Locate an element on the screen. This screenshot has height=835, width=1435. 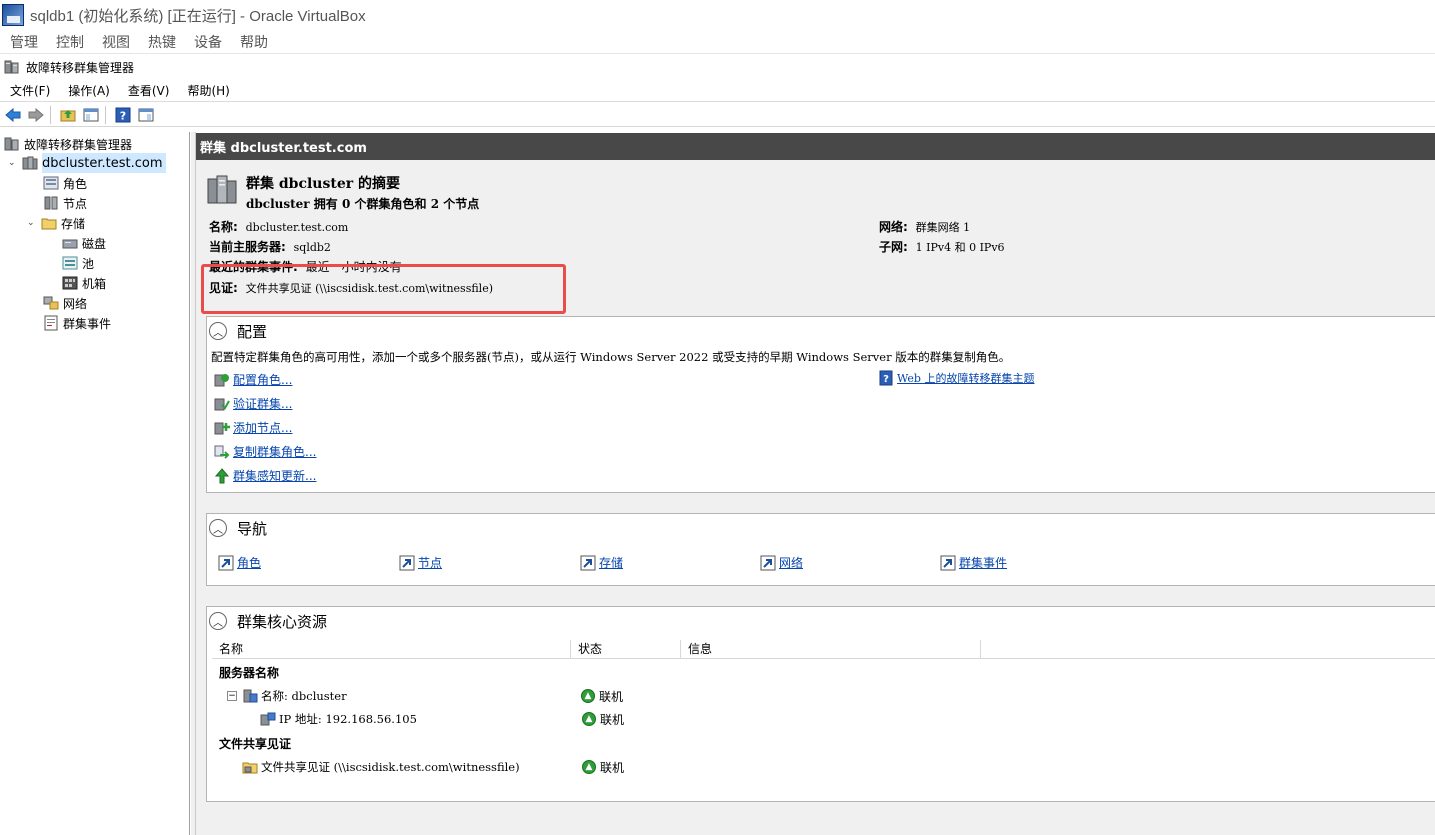
up-one-level-button is located at coordinates (68, 115).